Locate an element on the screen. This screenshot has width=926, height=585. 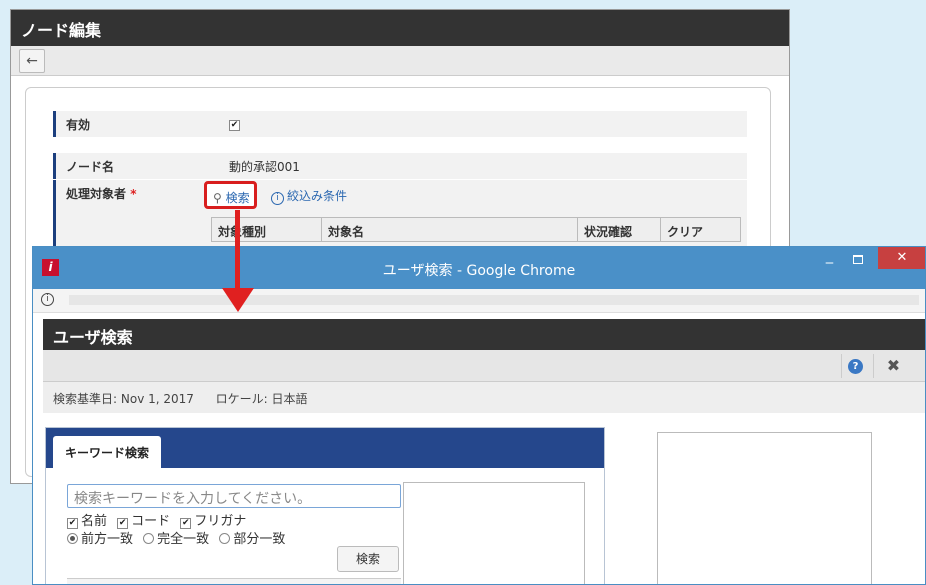
red-arrow-shaft is located at coordinates (237, 250).